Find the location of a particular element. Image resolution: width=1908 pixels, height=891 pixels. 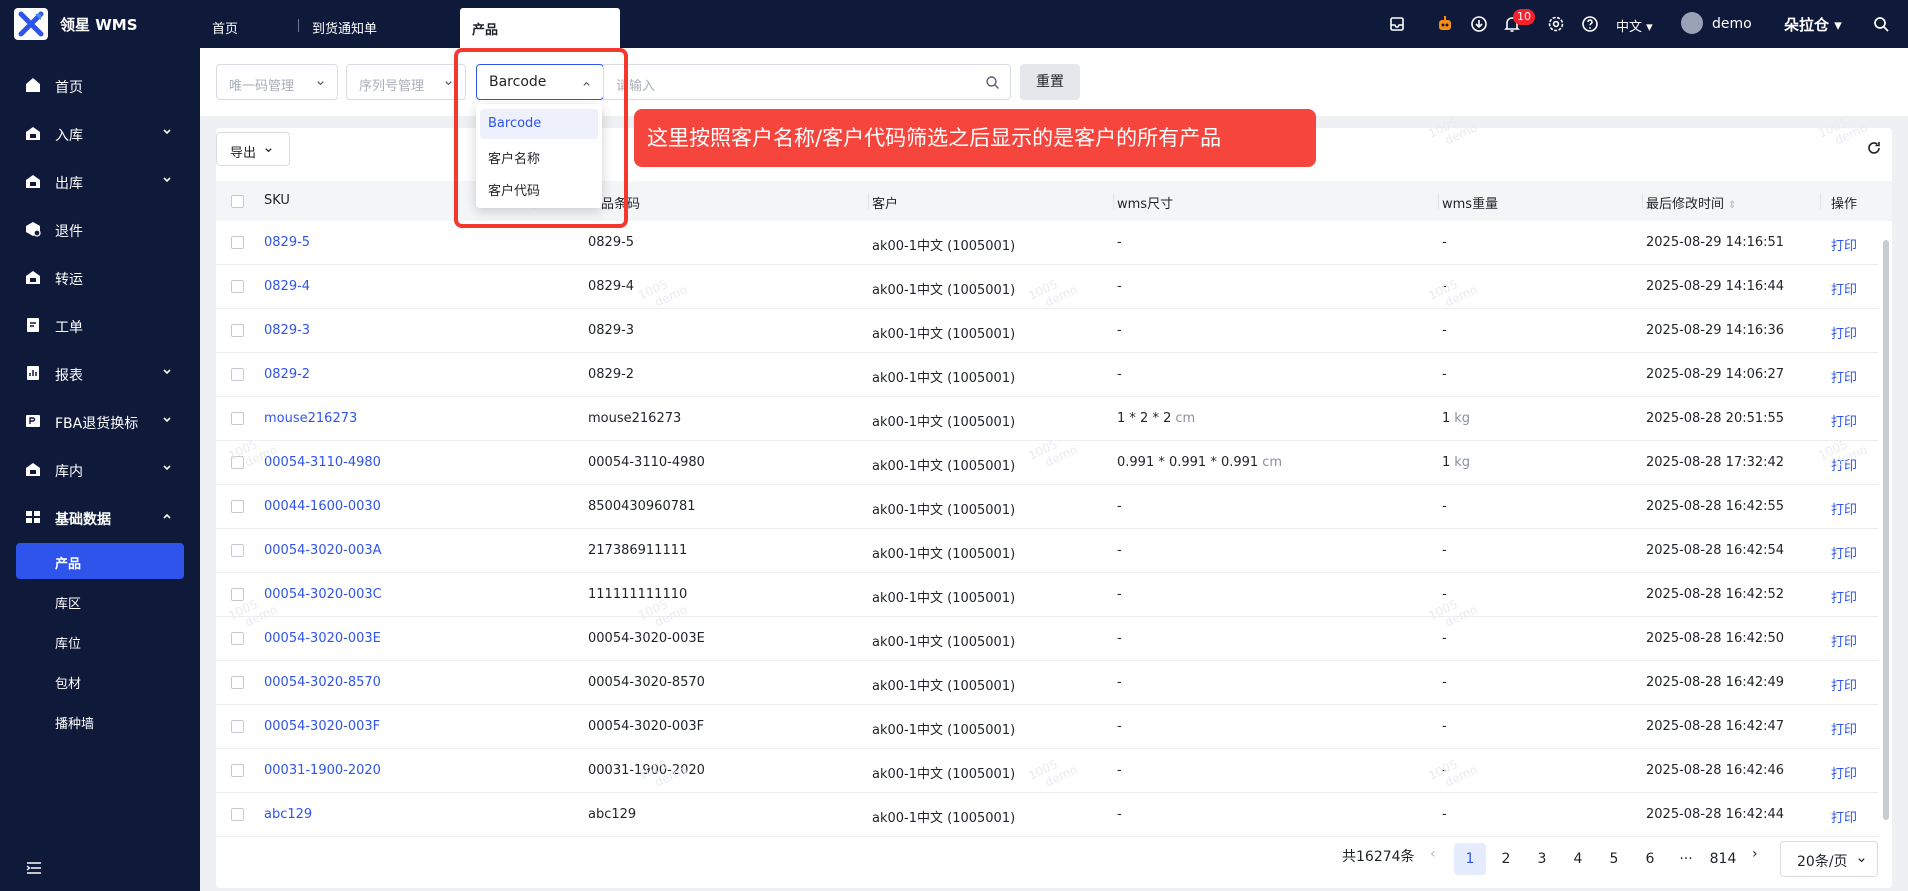

export-button: 导出 is located at coordinates (253, 149).